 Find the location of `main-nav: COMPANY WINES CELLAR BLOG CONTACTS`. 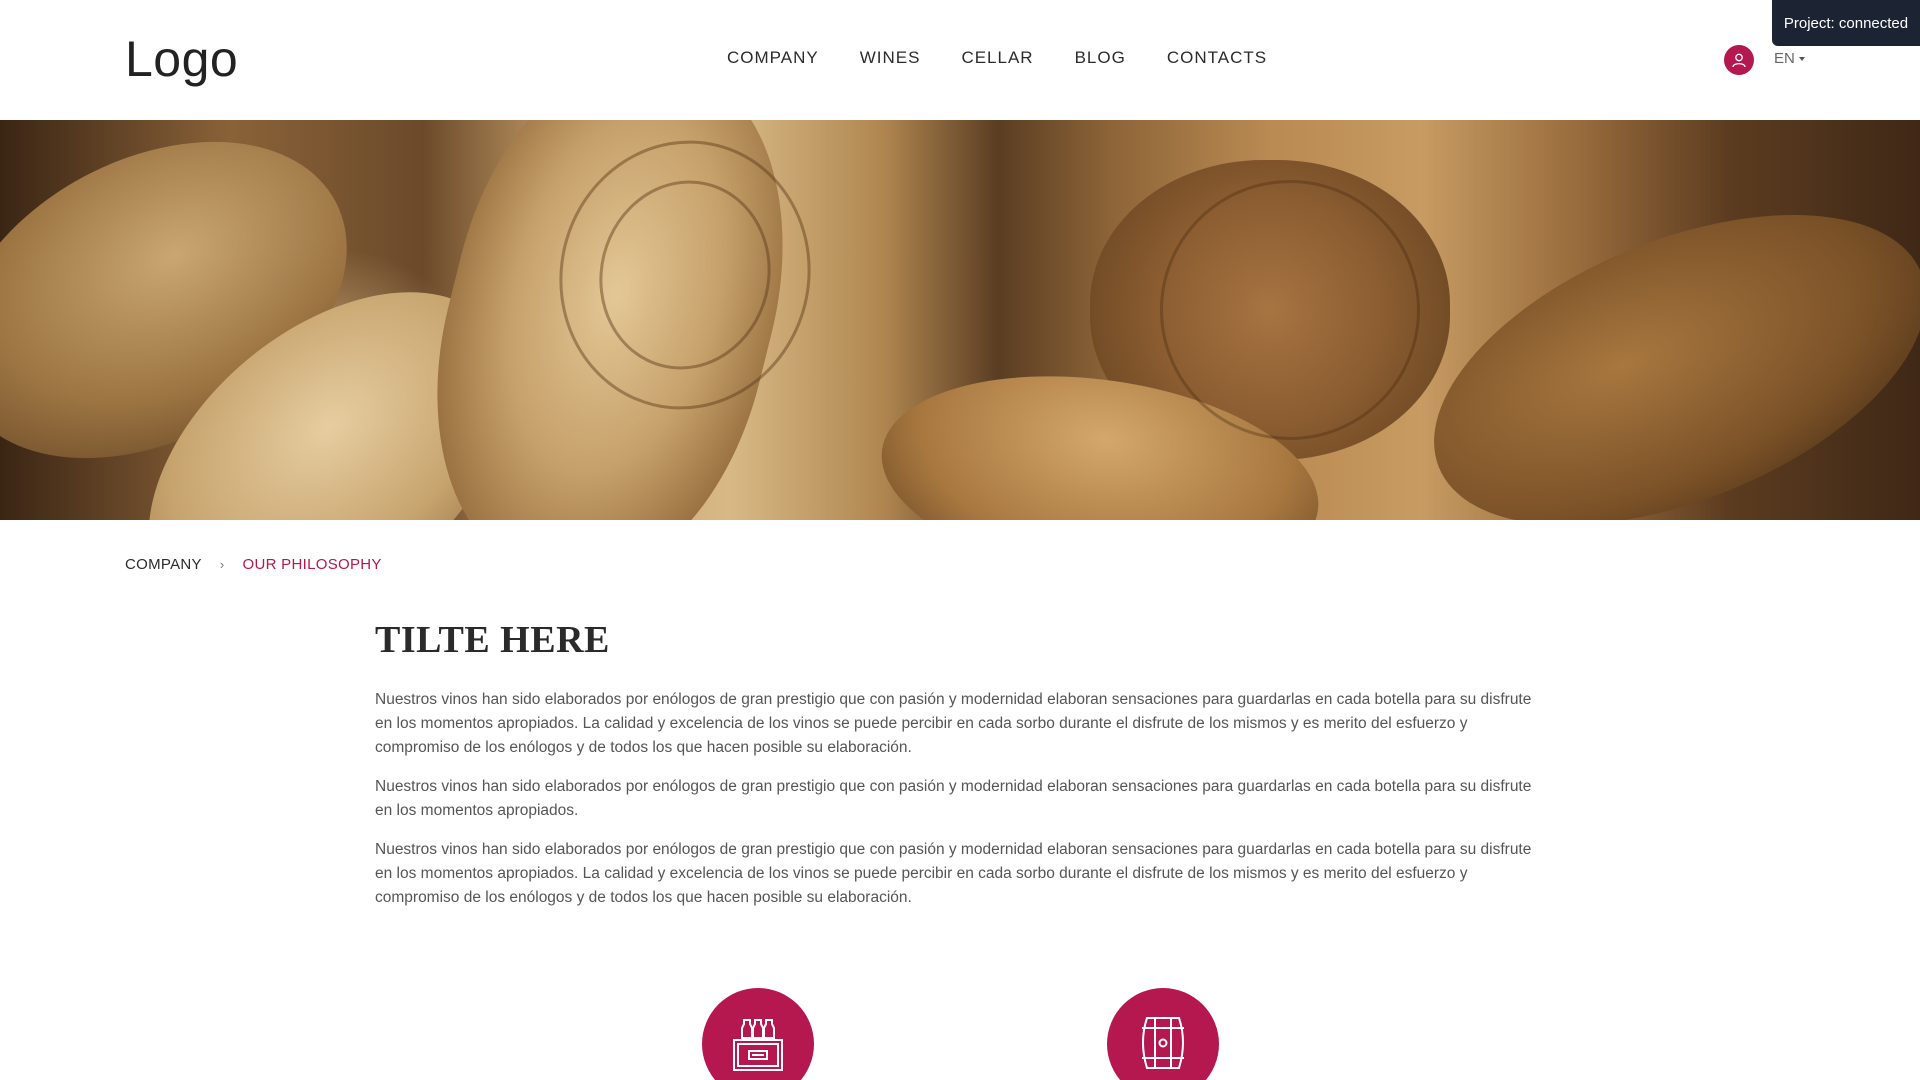

main-nav: COMPANY WINES CELLAR BLOG CONTACTS is located at coordinates (1017, 58).